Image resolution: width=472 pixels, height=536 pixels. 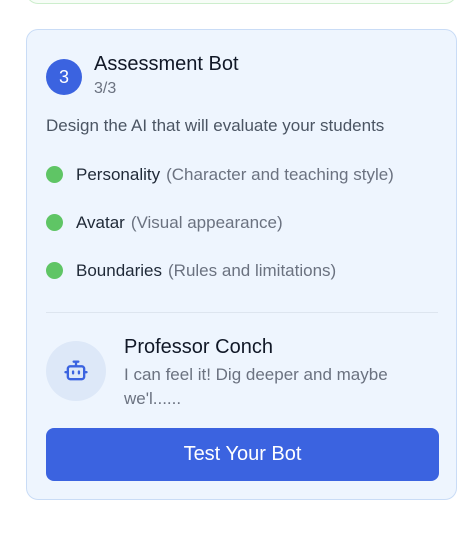 What do you see at coordinates (118, 174) in the screenshot?
I see `checklist-item-label: Personality` at bounding box center [118, 174].